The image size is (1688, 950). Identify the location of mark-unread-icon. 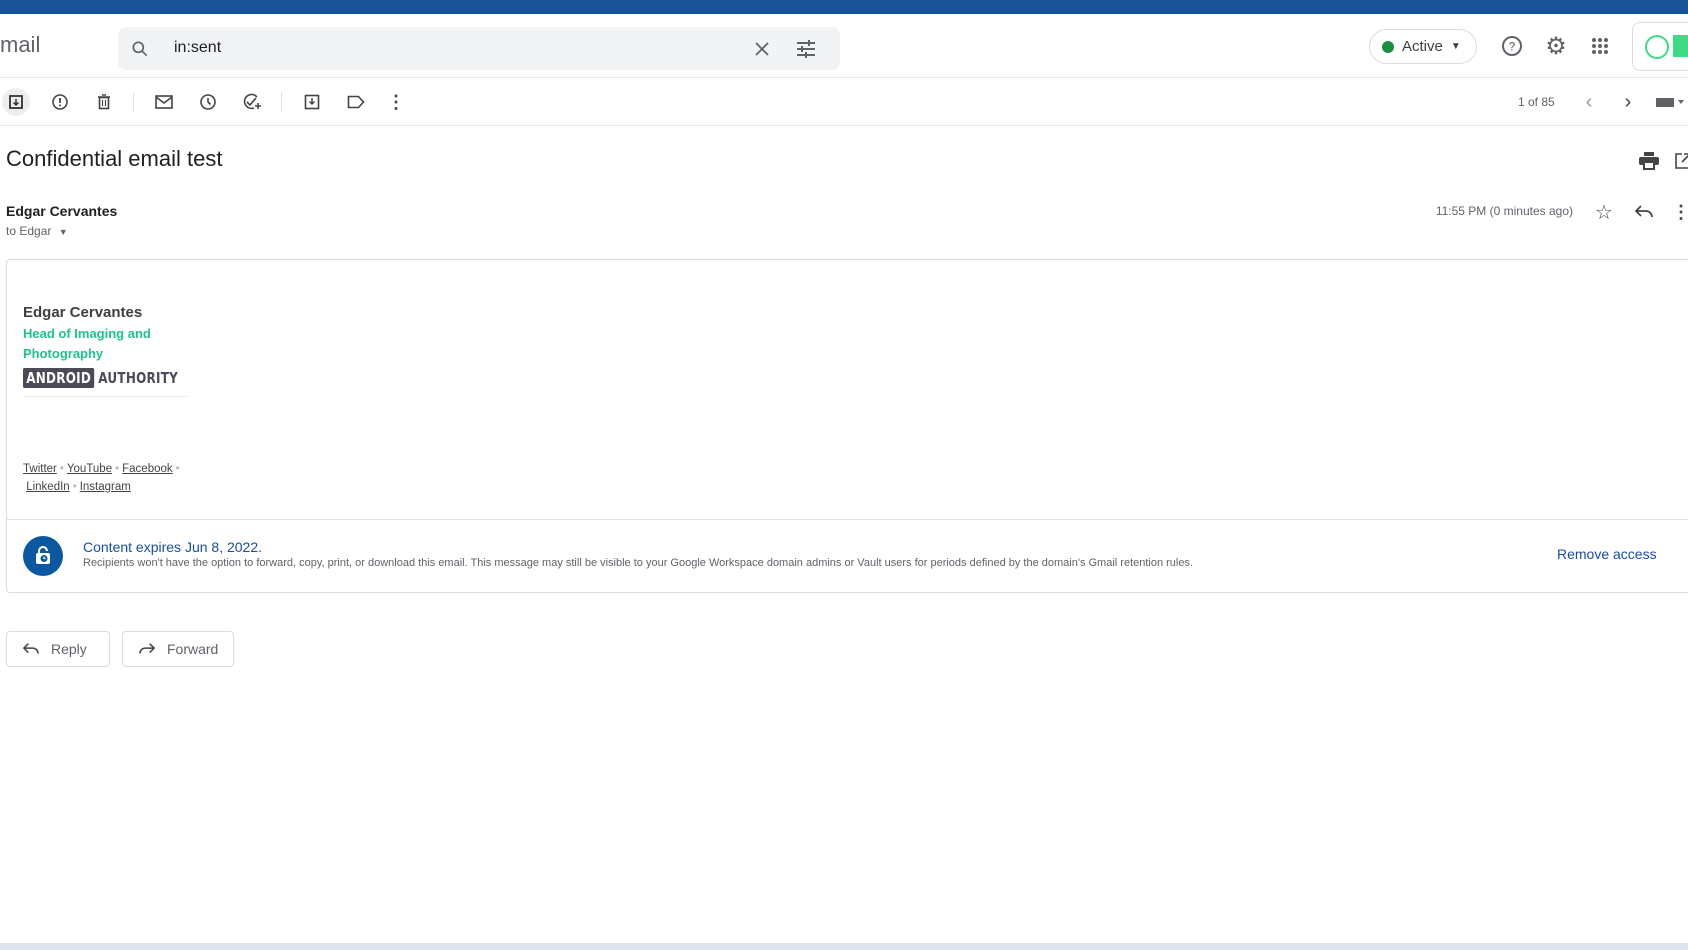
(164, 102).